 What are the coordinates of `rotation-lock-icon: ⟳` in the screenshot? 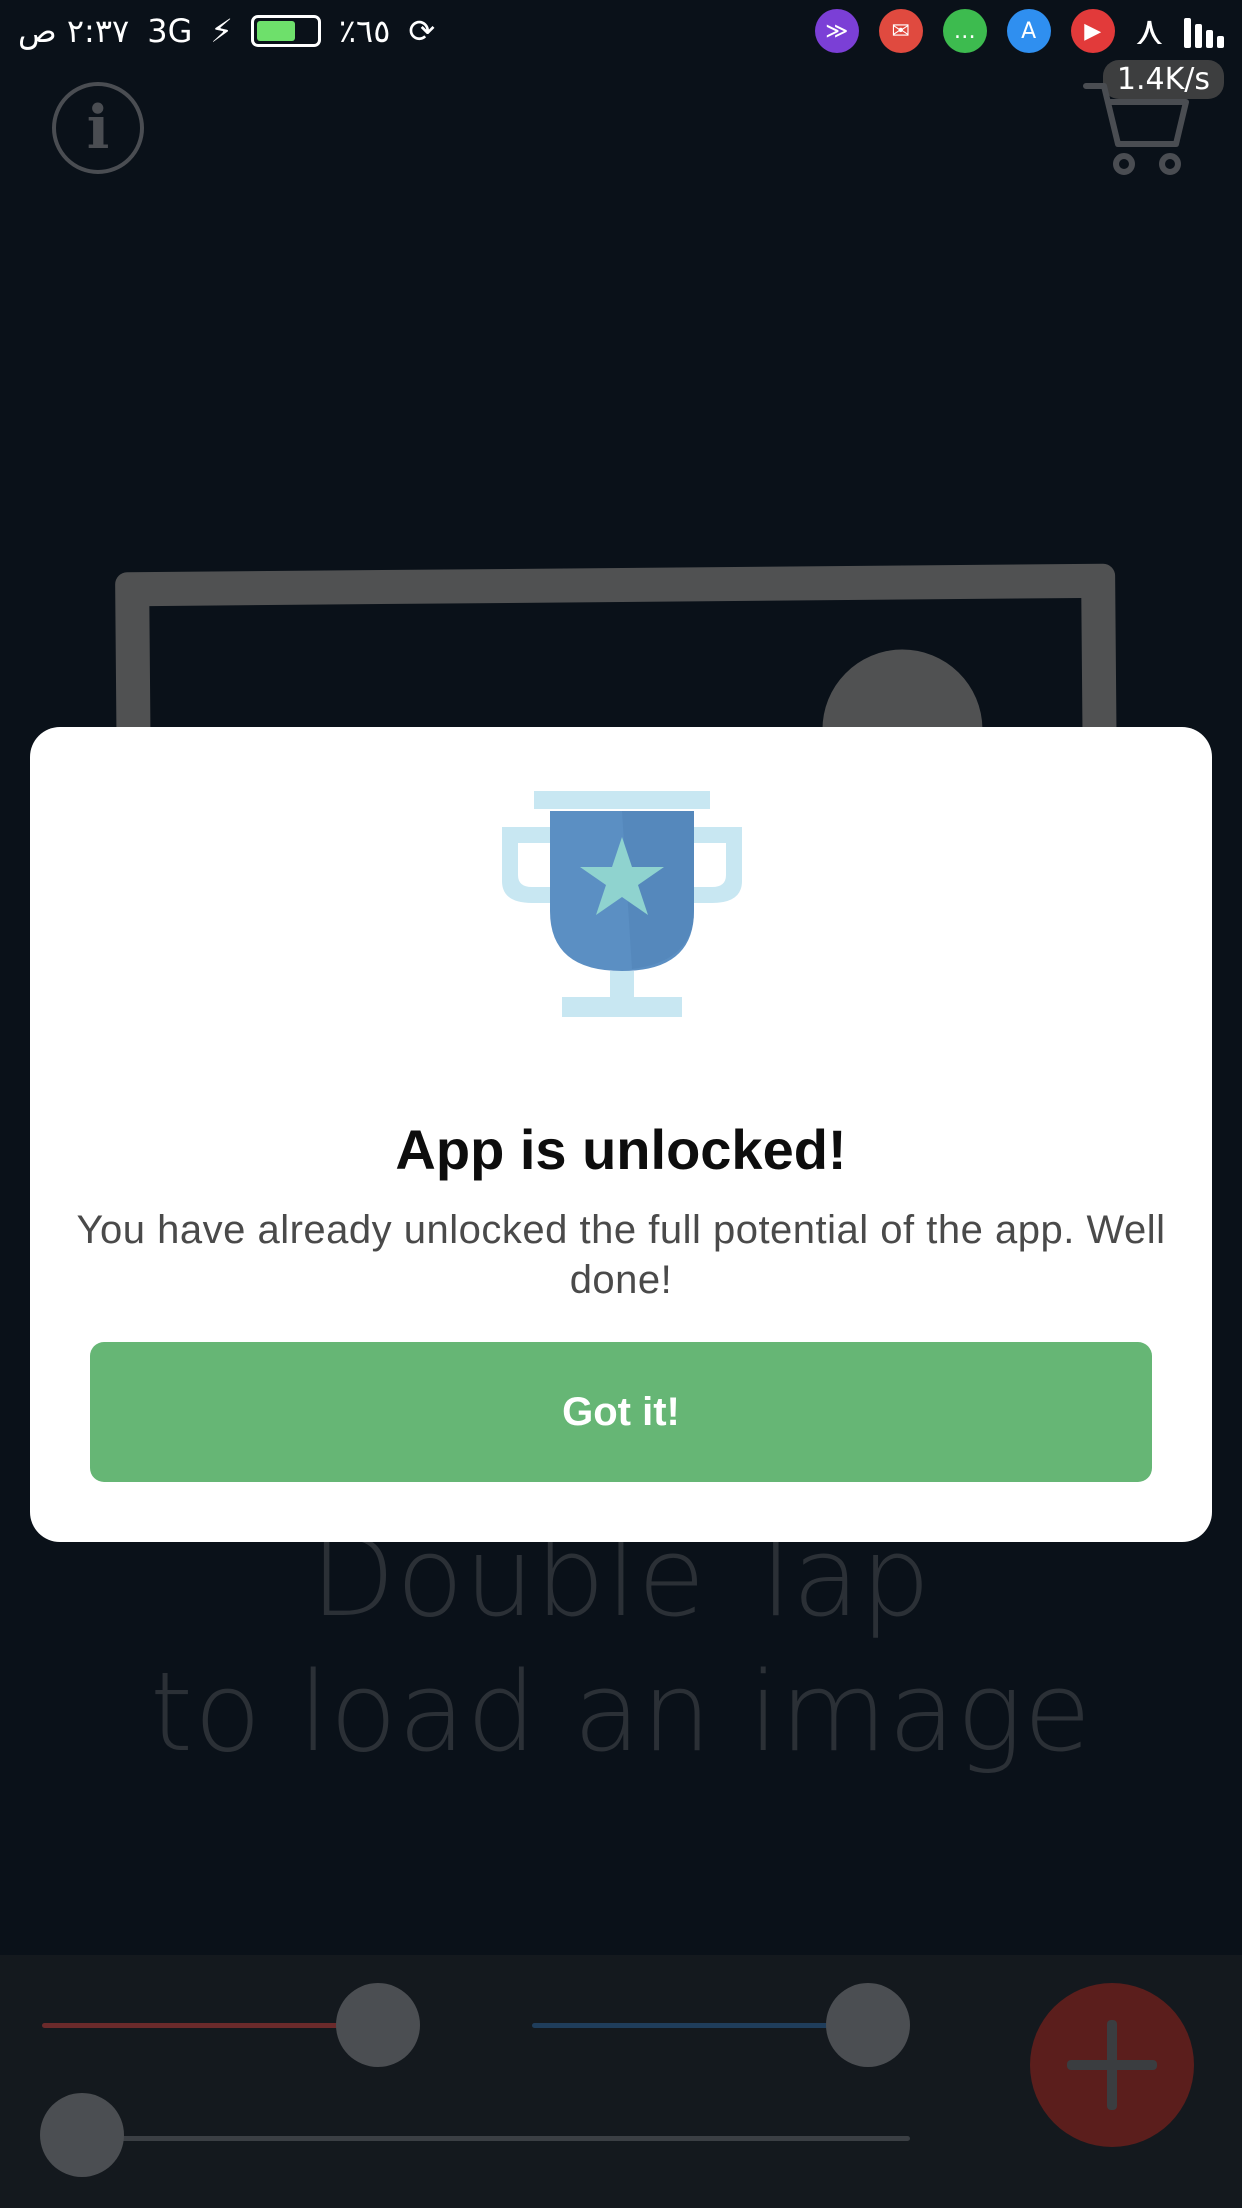 It's located at (422, 31).